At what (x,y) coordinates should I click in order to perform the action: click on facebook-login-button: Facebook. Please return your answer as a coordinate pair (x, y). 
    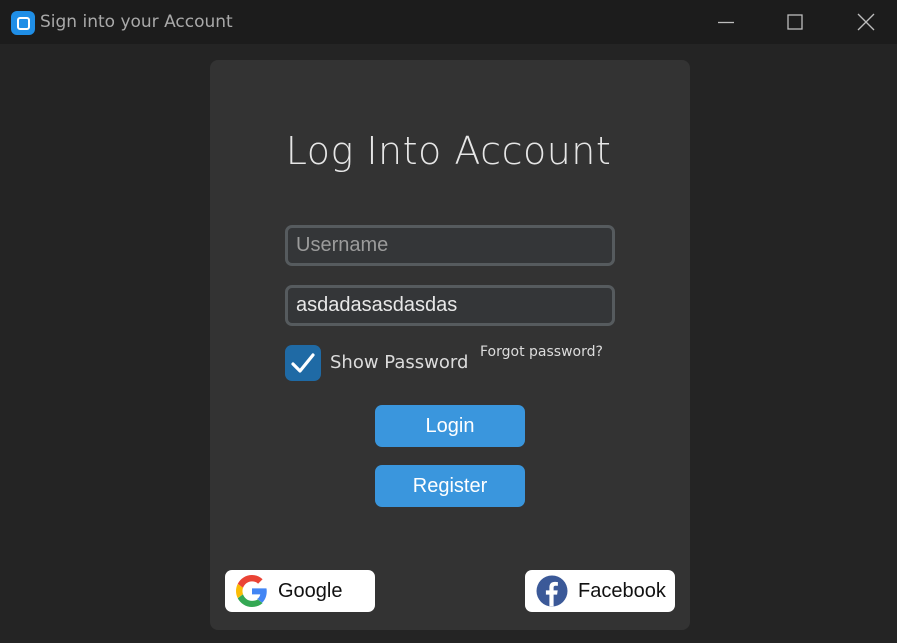
    Looking at the image, I should click on (600, 591).